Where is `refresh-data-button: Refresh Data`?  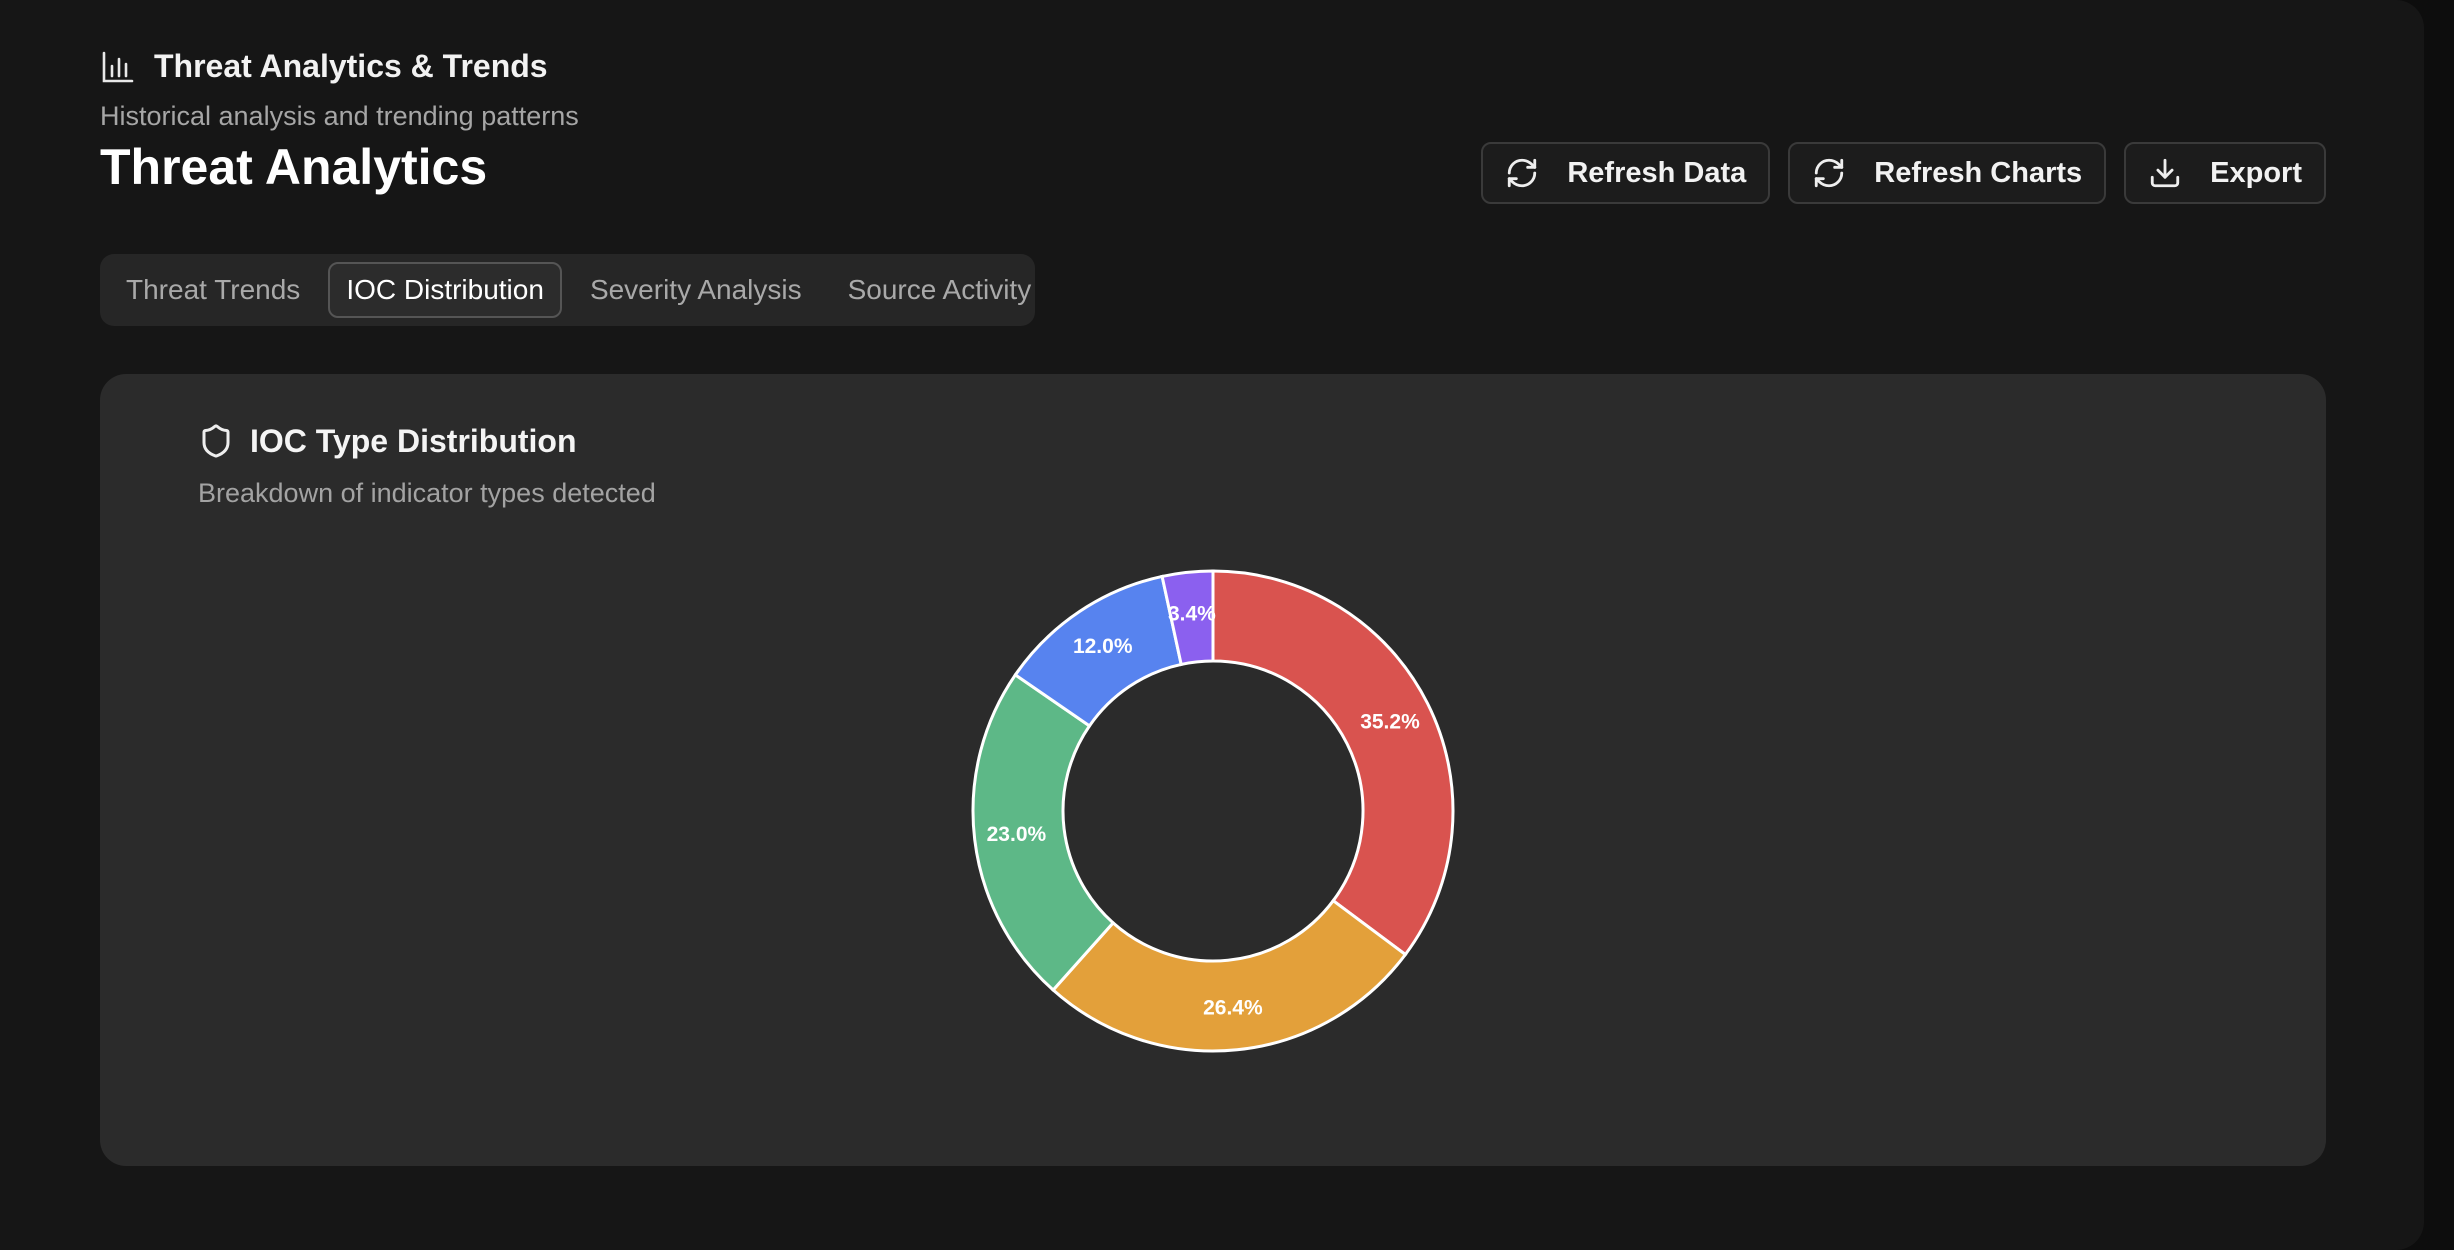 refresh-data-button: Refresh Data is located at coordinates (1626, 173).